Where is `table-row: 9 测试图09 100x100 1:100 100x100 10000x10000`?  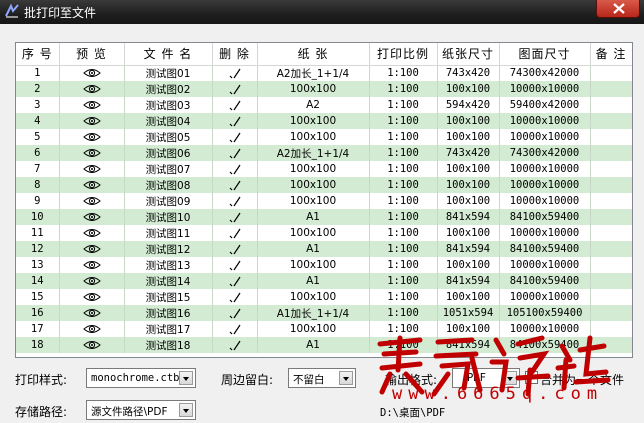
table-row: 9 测试图09 100x100 1:100 100x100 10000x10000 is located at coordinates (324, 201).